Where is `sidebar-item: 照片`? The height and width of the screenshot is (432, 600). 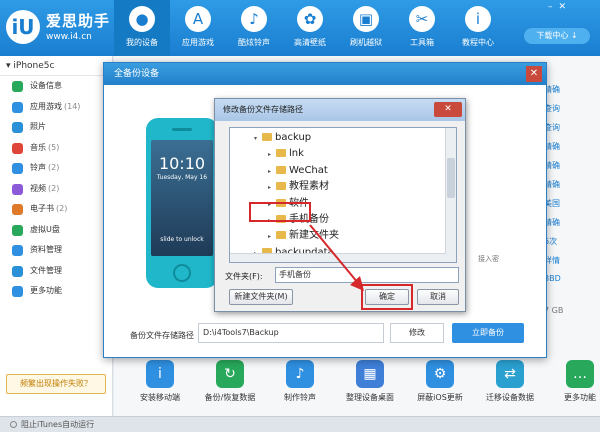
sidebar-item: 照片 is located at coordinates (56, 127).